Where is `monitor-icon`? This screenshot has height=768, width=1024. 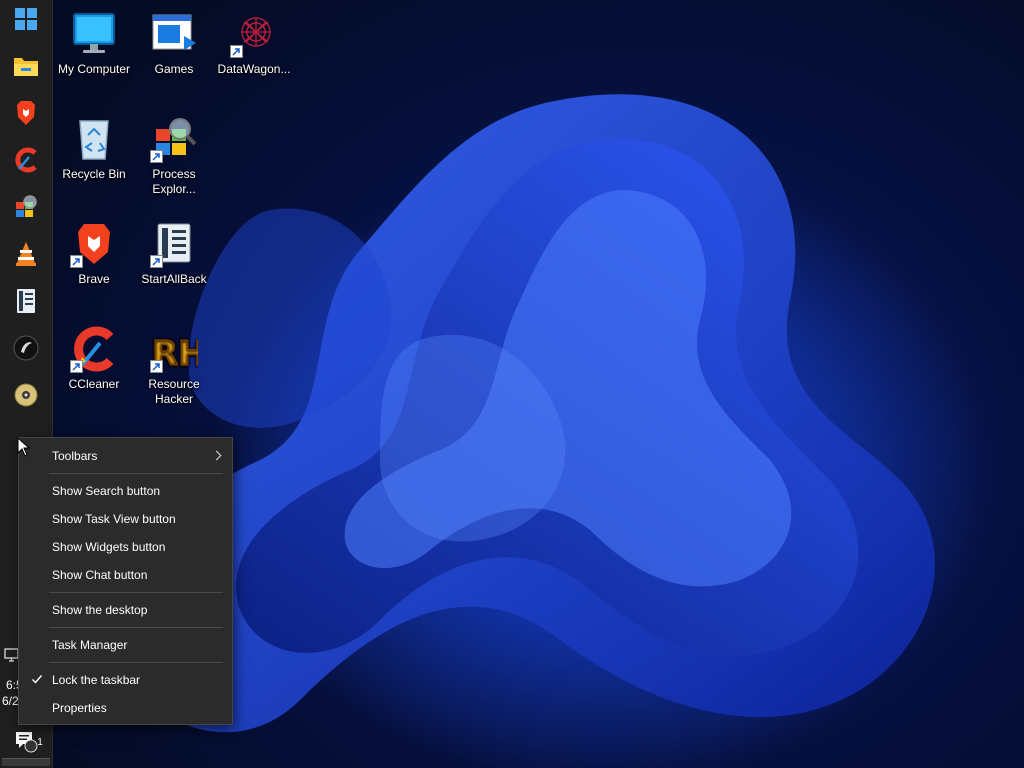
monitor-icon is located at coordinates (94, 34).